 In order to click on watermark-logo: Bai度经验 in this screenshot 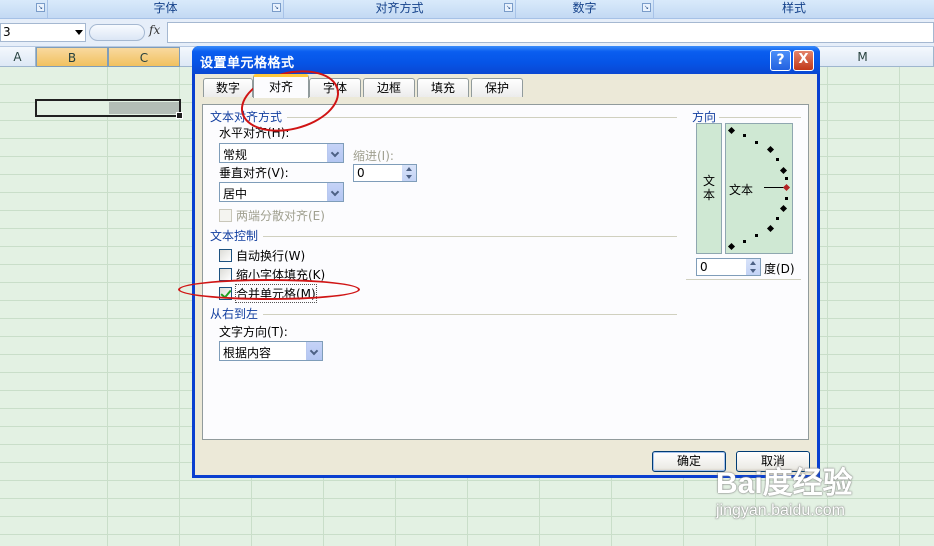, I will do `click(784, 483)`.